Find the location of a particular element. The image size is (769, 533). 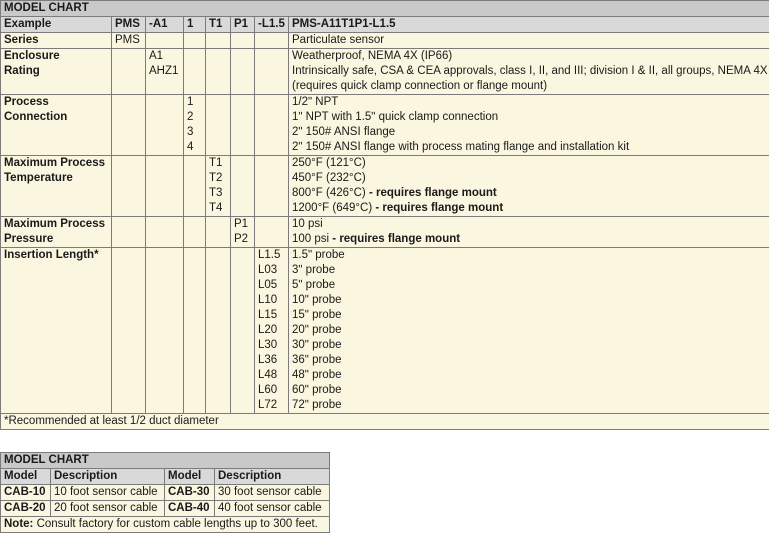

series-row: Series PMS Particulate sensor is located at coordinates (385, 41).